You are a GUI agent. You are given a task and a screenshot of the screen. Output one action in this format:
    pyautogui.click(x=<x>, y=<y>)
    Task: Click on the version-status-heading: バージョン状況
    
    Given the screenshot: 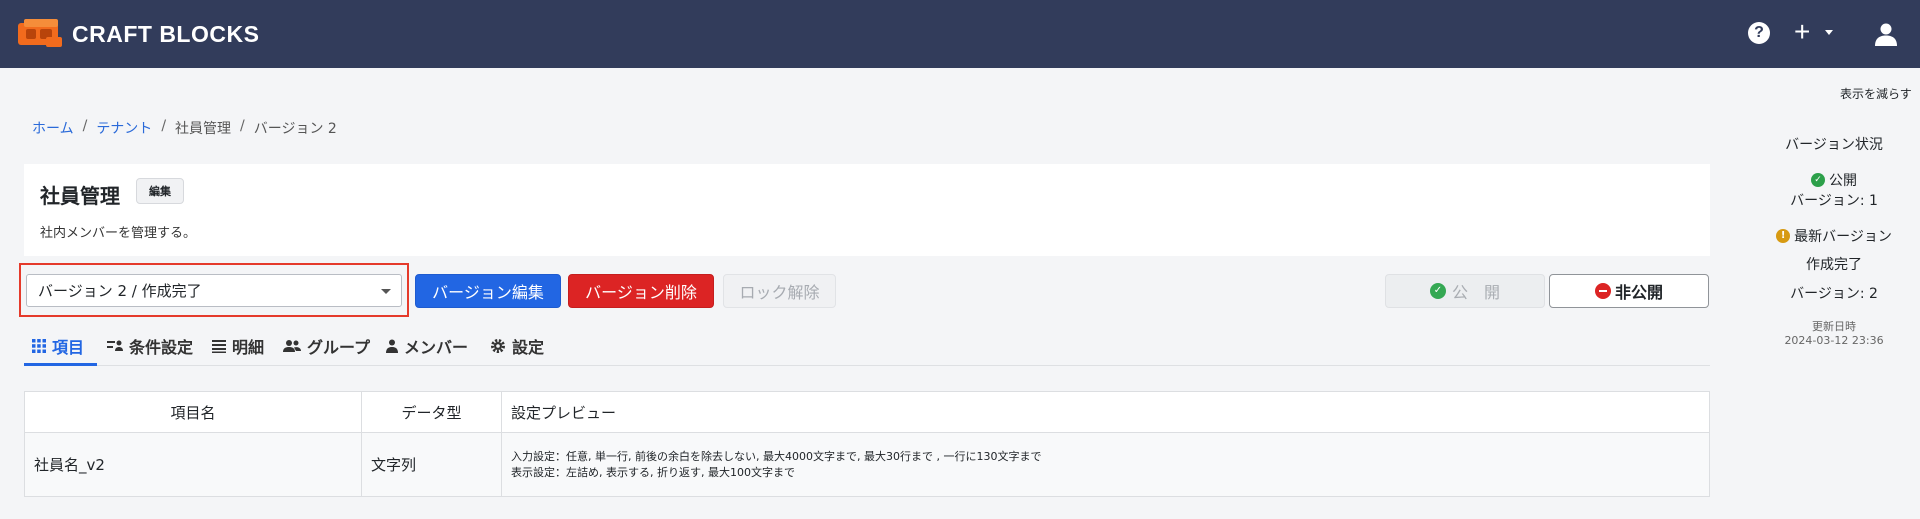 What is the action you would take?
    pyautogui.click(x=1834, y=145)
    